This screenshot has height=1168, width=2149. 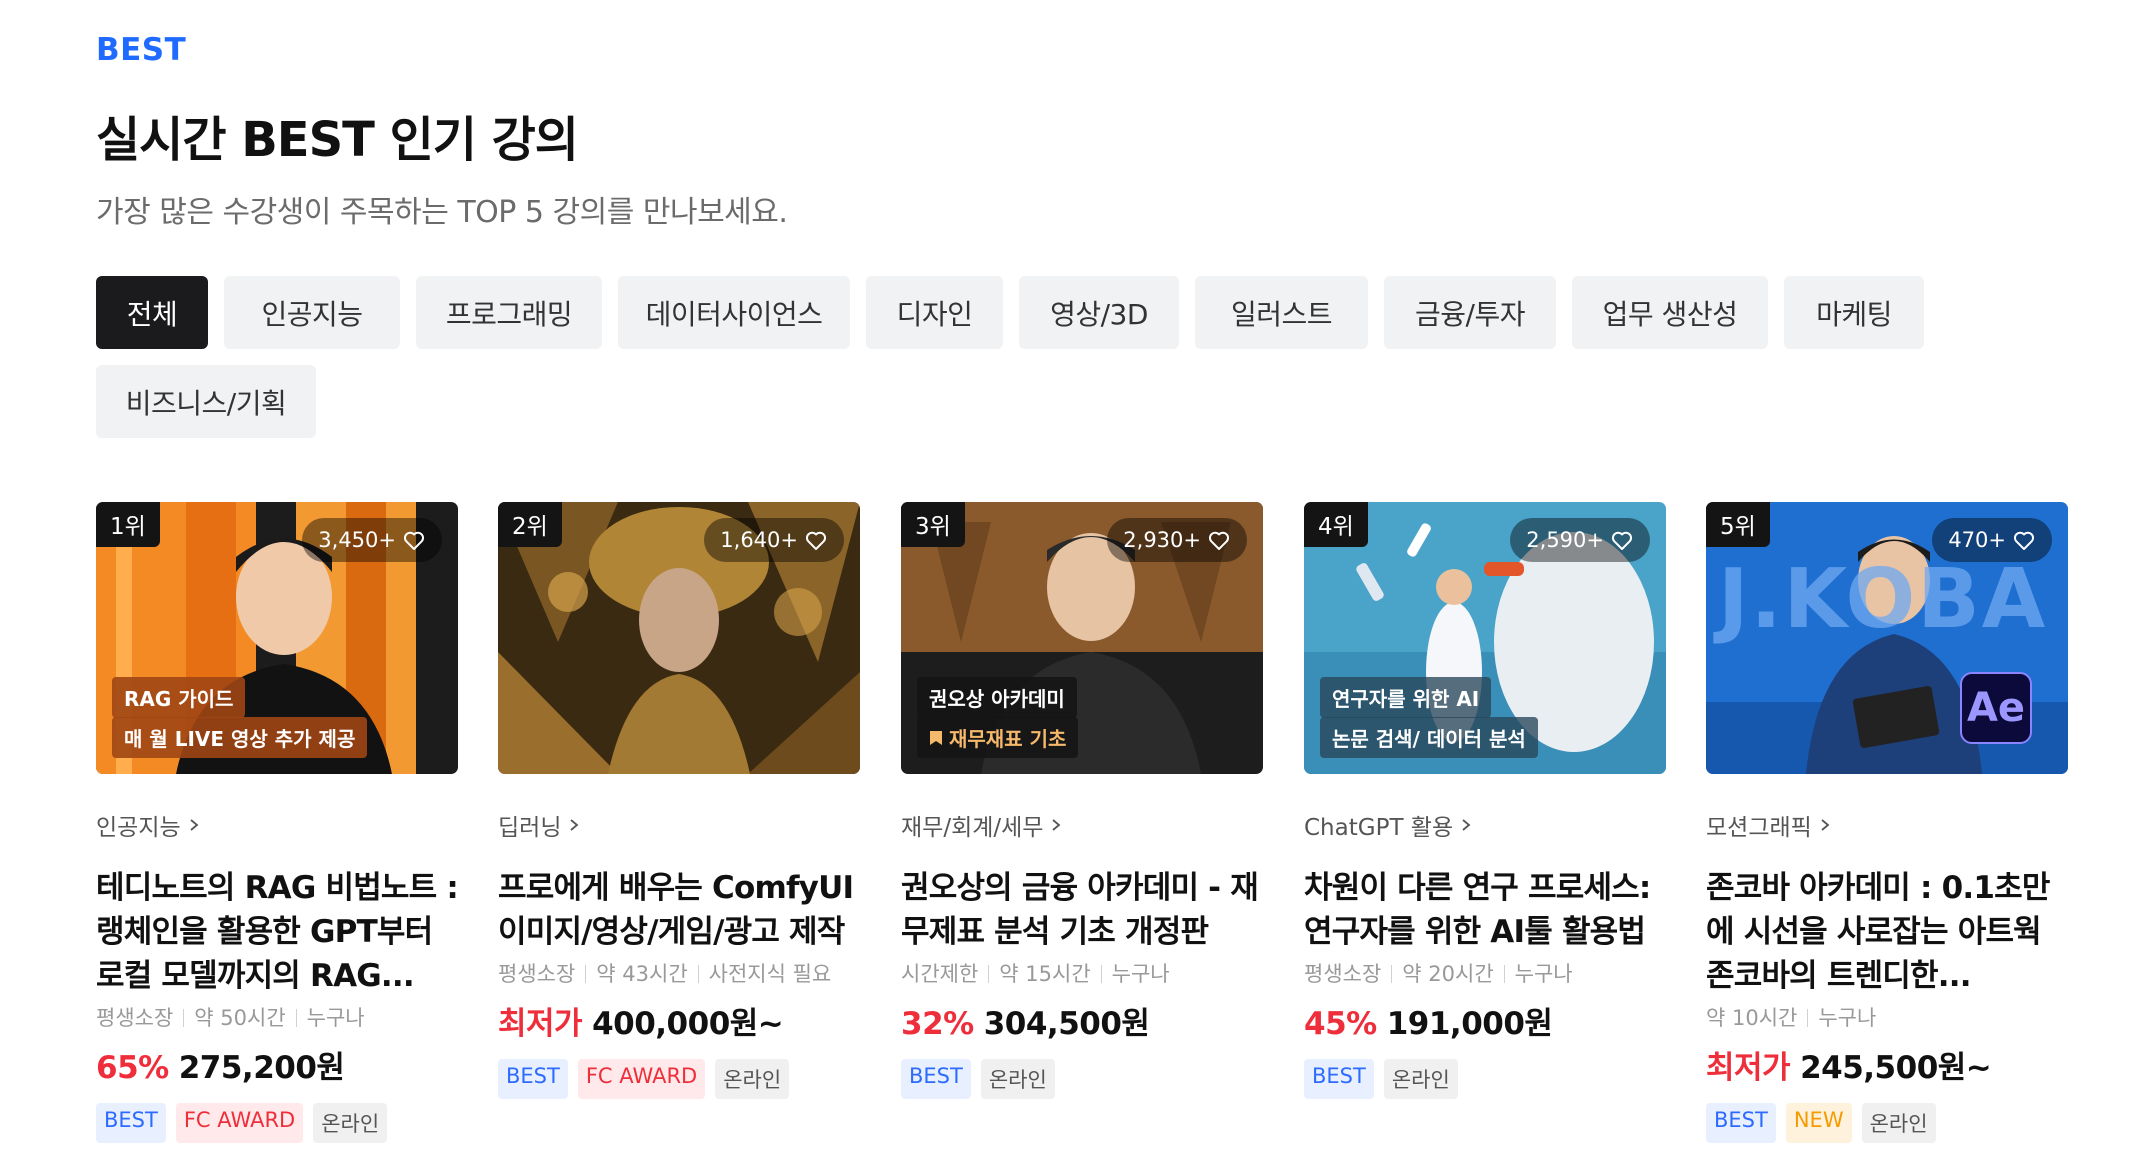 What do you see at coordinates (277, 1017) in the screenshot?
I see `course-meta: 평생소장 약 50시간 누구나` at bounding box center [277, 1017].